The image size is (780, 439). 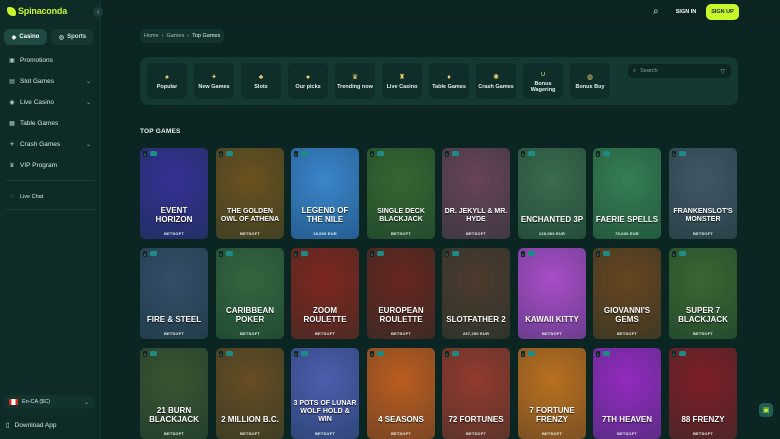 I want to click on download-app-link: ▯ Download App, so click(x=31, y=425).